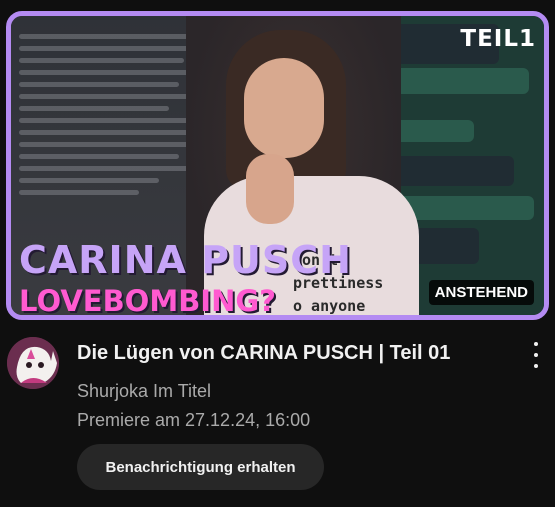 The width and height of the screenshot is (555, 507). What do you see at coordinates (498, 39) in the screenshot?
I see `part-badge: TEIL1` at bounding box center [498, 39].